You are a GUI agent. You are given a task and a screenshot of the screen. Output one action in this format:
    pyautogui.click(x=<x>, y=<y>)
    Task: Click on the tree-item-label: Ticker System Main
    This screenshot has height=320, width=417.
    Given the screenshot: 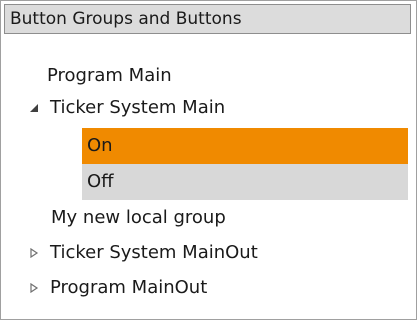 What is the action you would take?
    pyautogui.click(x=138, y=107)
    